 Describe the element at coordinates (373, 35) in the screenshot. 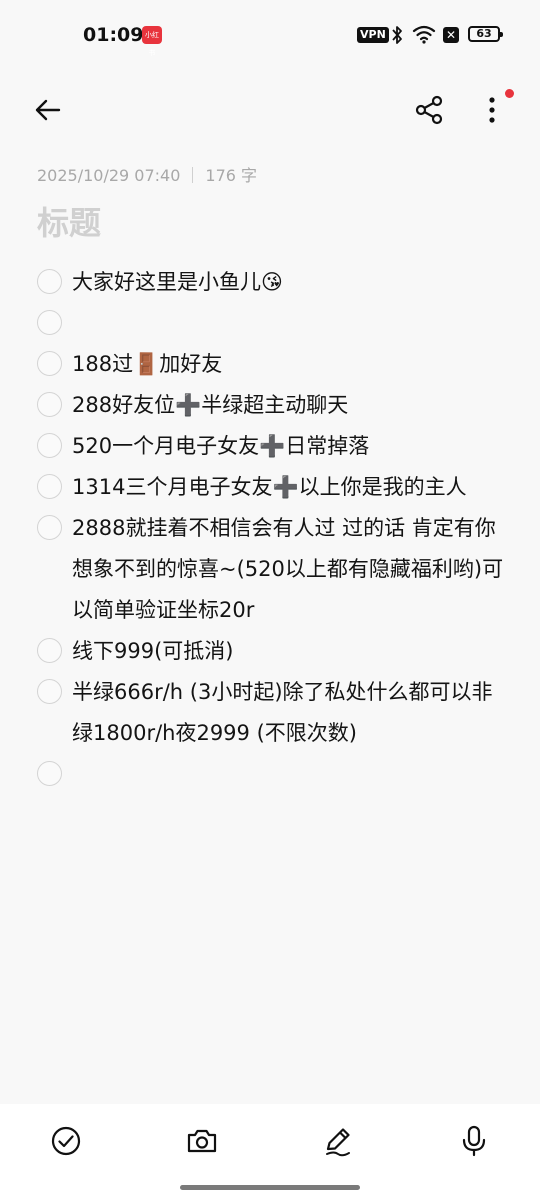

I see `vpn-icon: VPN` at that location.